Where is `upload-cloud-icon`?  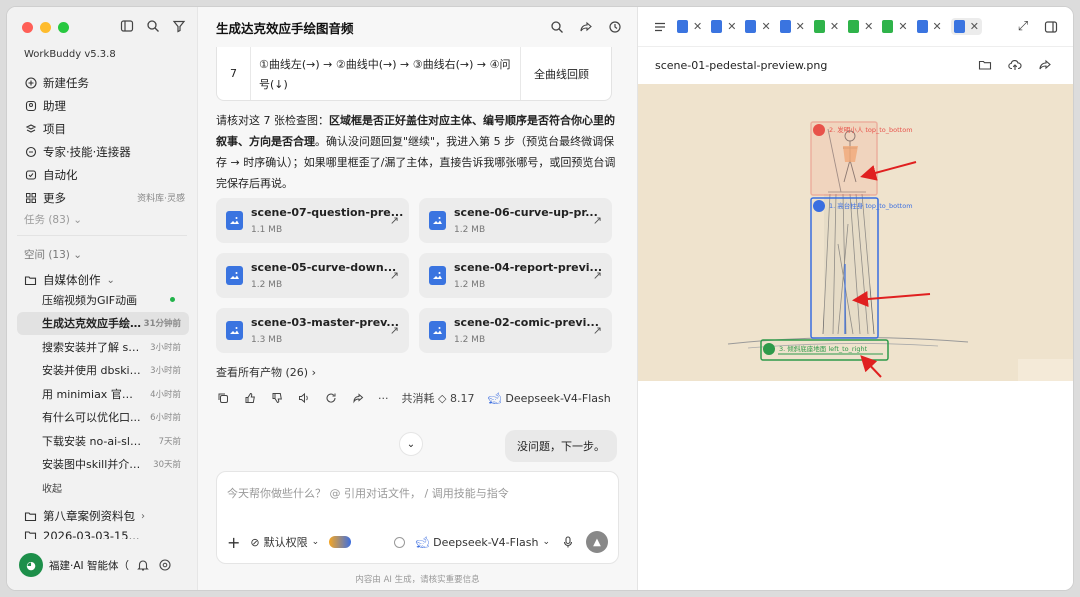 upload-cloud-icon is located at coordinates (1015, 65).